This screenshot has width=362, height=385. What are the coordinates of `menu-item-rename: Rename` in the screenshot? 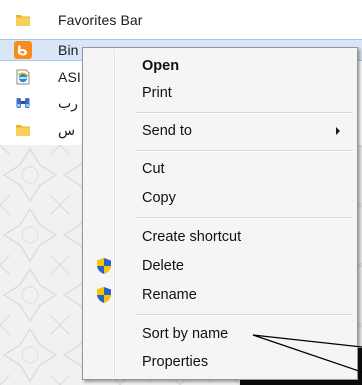 It's located at (220, 295).